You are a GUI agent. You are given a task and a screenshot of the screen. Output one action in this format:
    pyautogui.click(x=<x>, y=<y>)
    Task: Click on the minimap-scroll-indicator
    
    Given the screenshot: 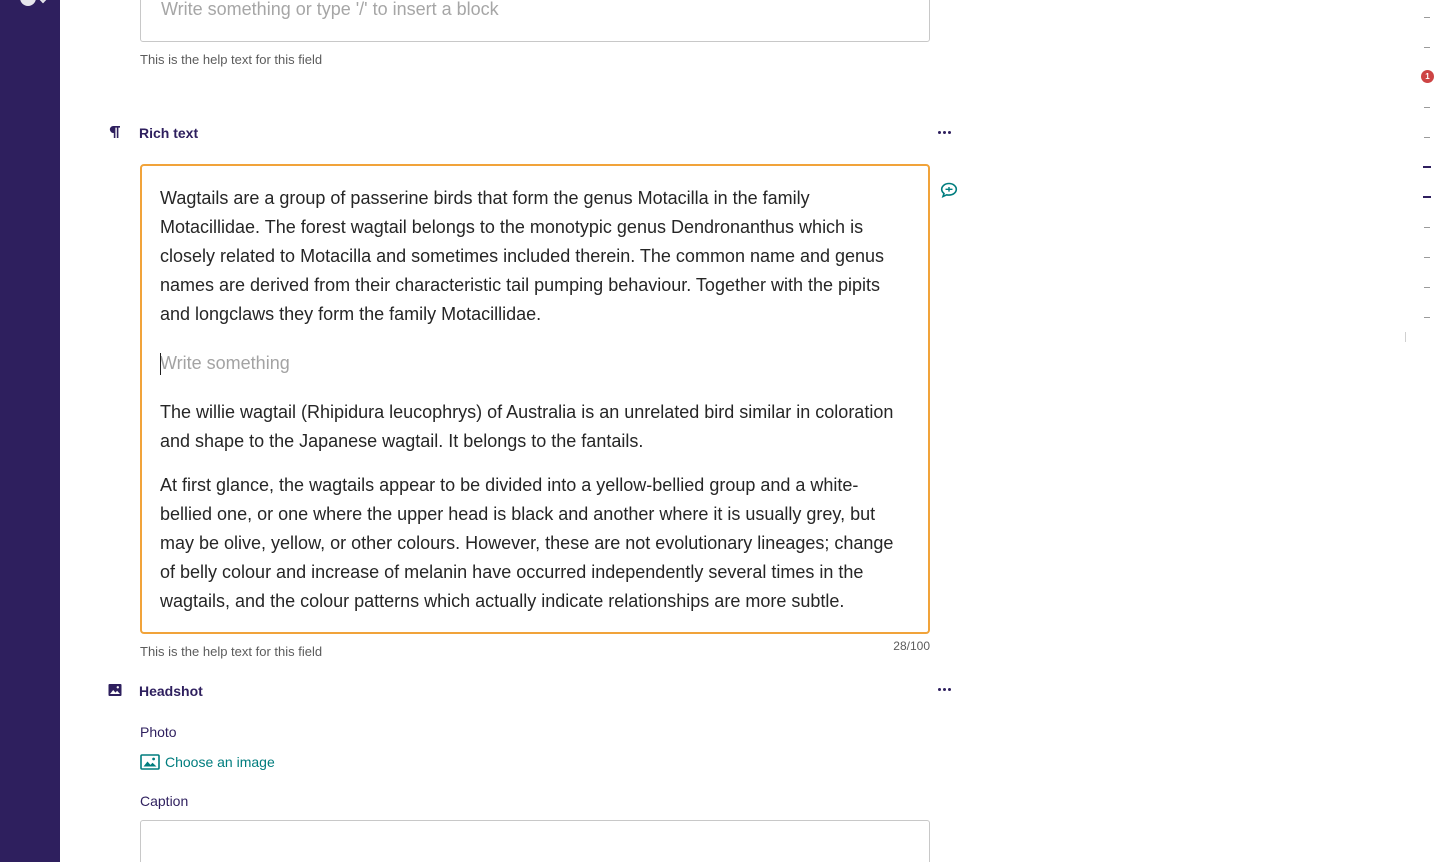 What is the action you would take?
    pyautogui.click(x=1405, y=337)
    